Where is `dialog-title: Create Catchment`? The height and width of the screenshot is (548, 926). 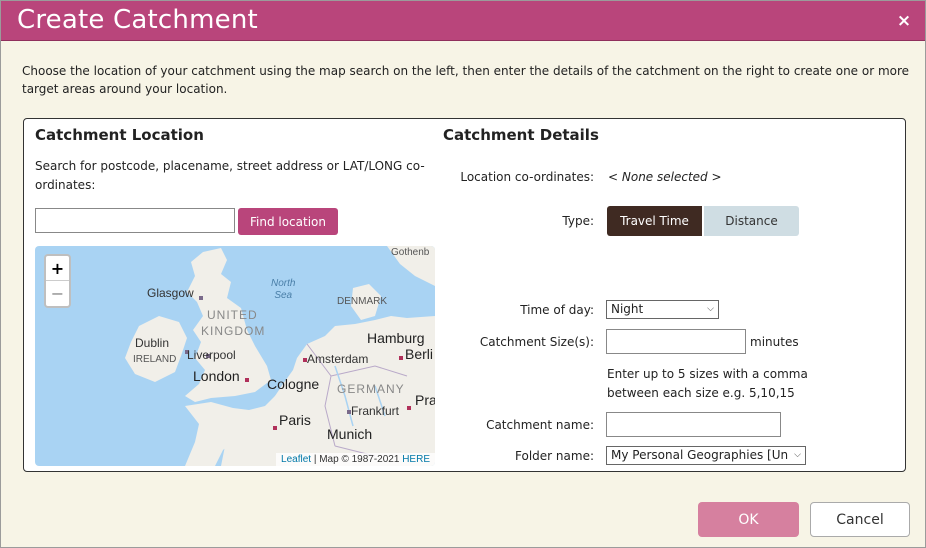 dialog-title: Create Catchment is located at coordinates (137, 20).